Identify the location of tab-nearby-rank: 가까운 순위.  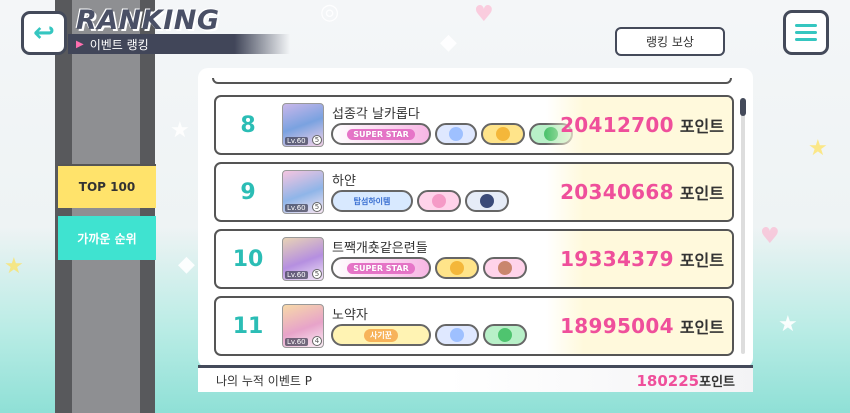
(107, 238).